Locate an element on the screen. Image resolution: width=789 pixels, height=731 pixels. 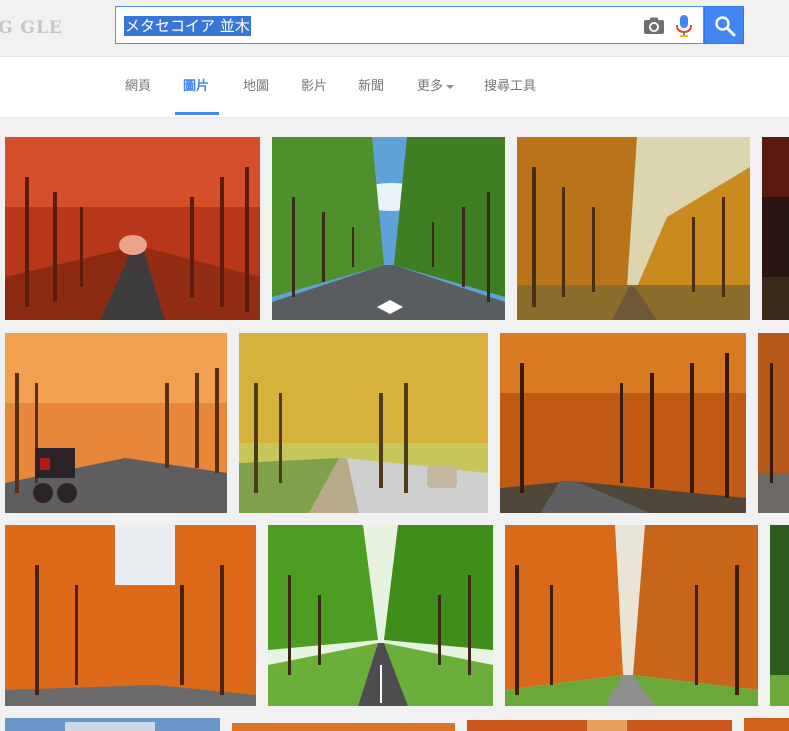
search-icon is located at coordinates (725, 26).